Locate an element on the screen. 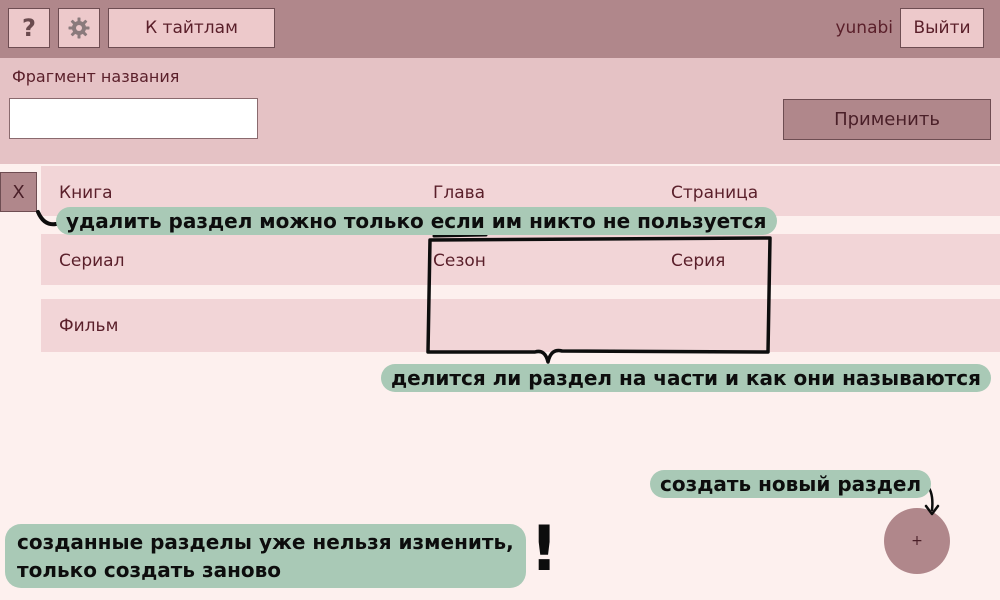 The width and height of the screenshot is (1000, 600). username: yunabi is located at coordinates (864, 28).